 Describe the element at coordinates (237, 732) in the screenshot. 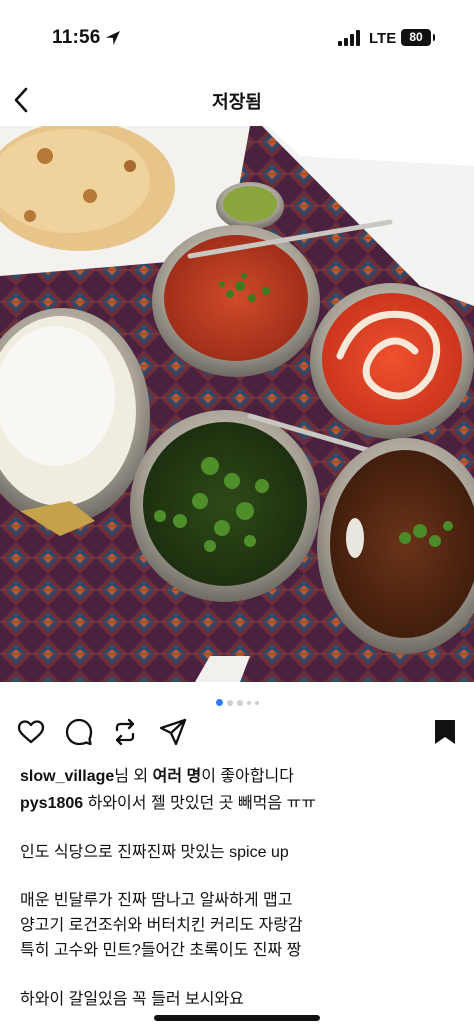

I see `post-actions` at that location.